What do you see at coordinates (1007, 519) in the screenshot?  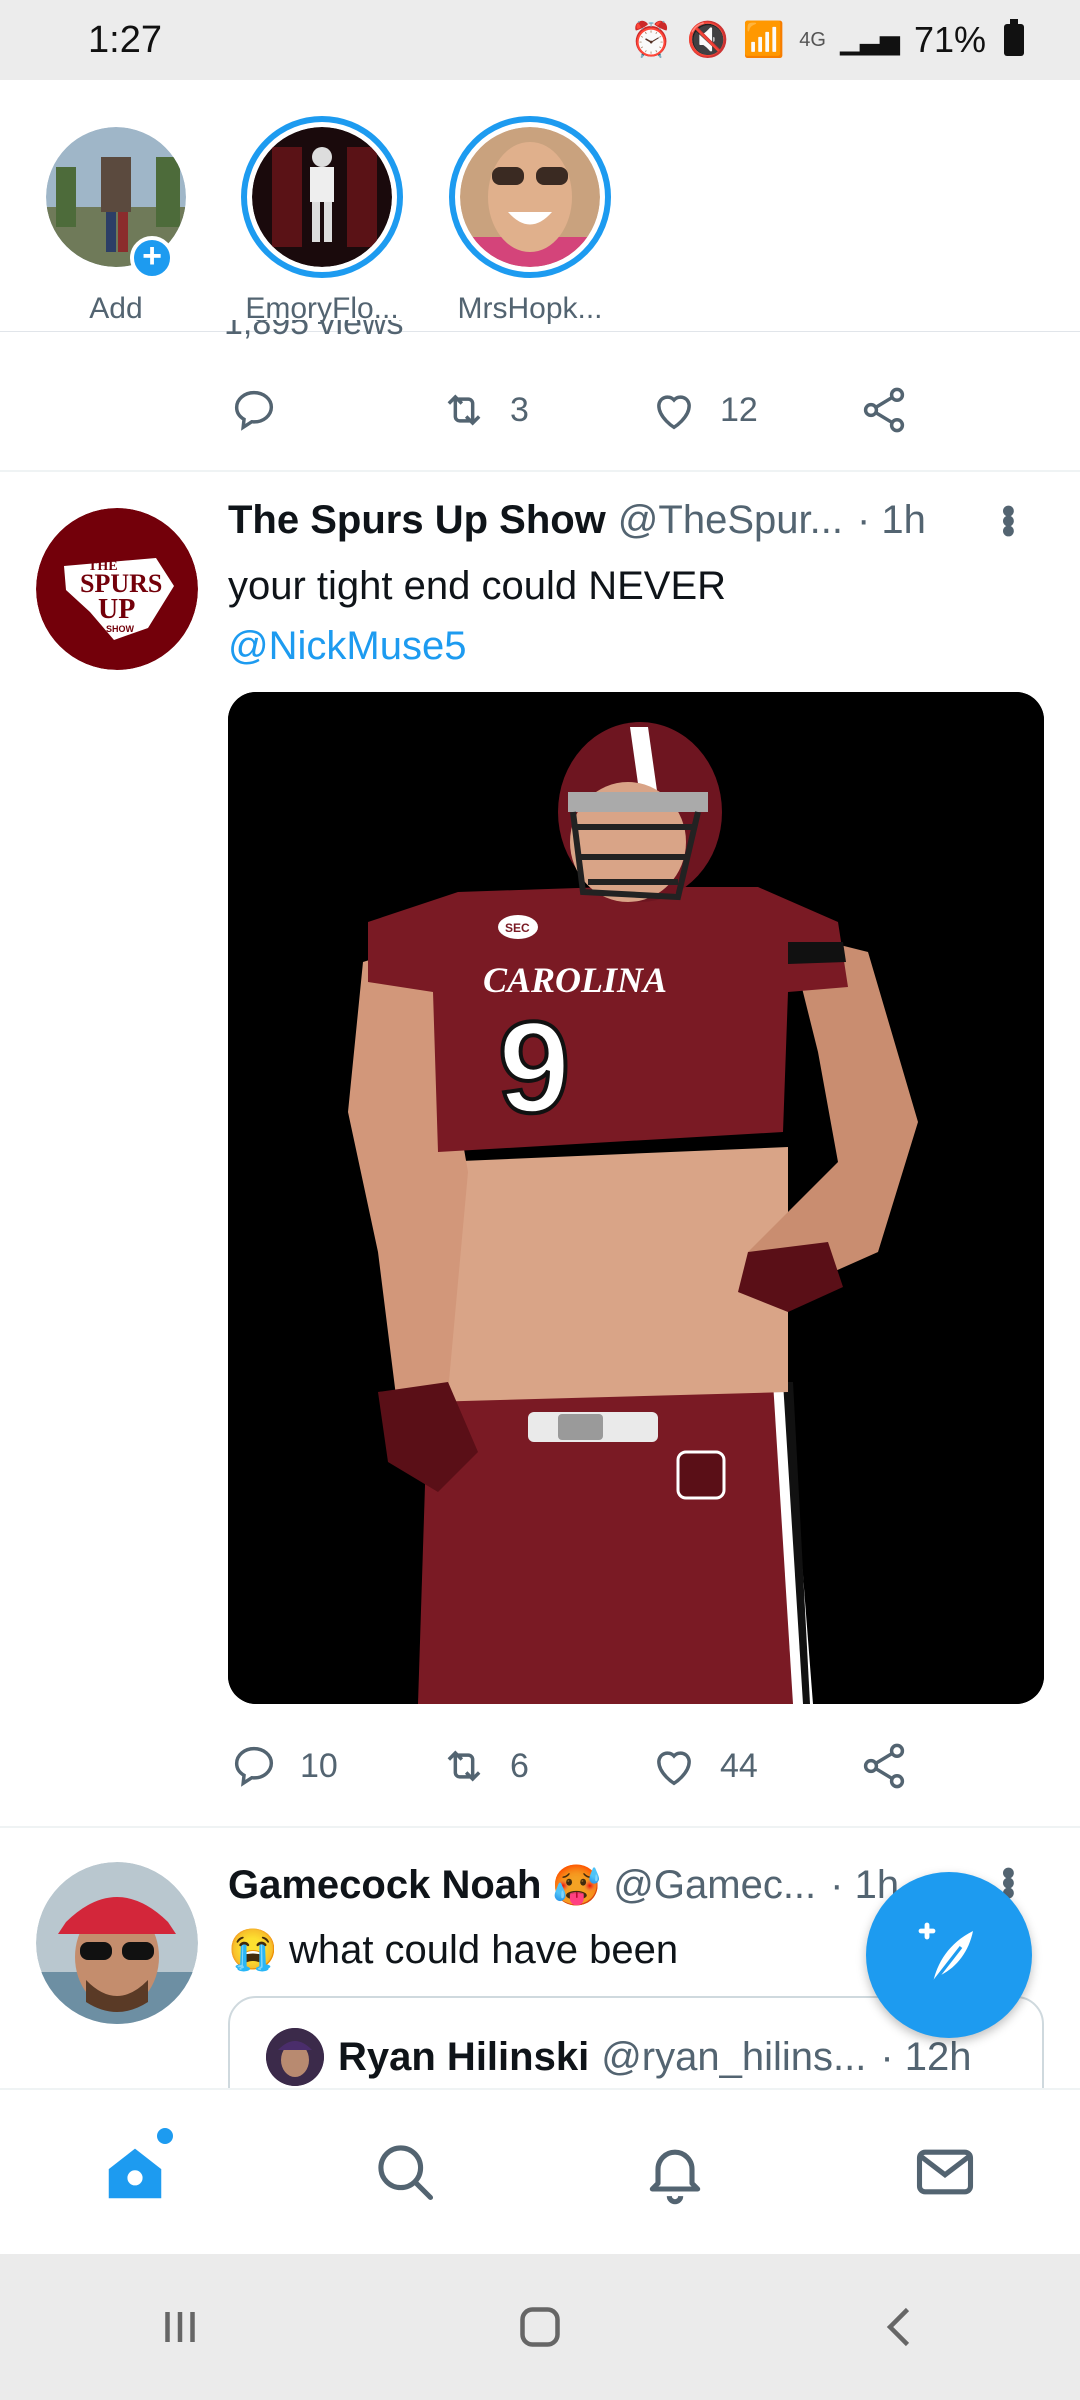 I see `more-options-icon: •••` at bounding box center [1007, 519].